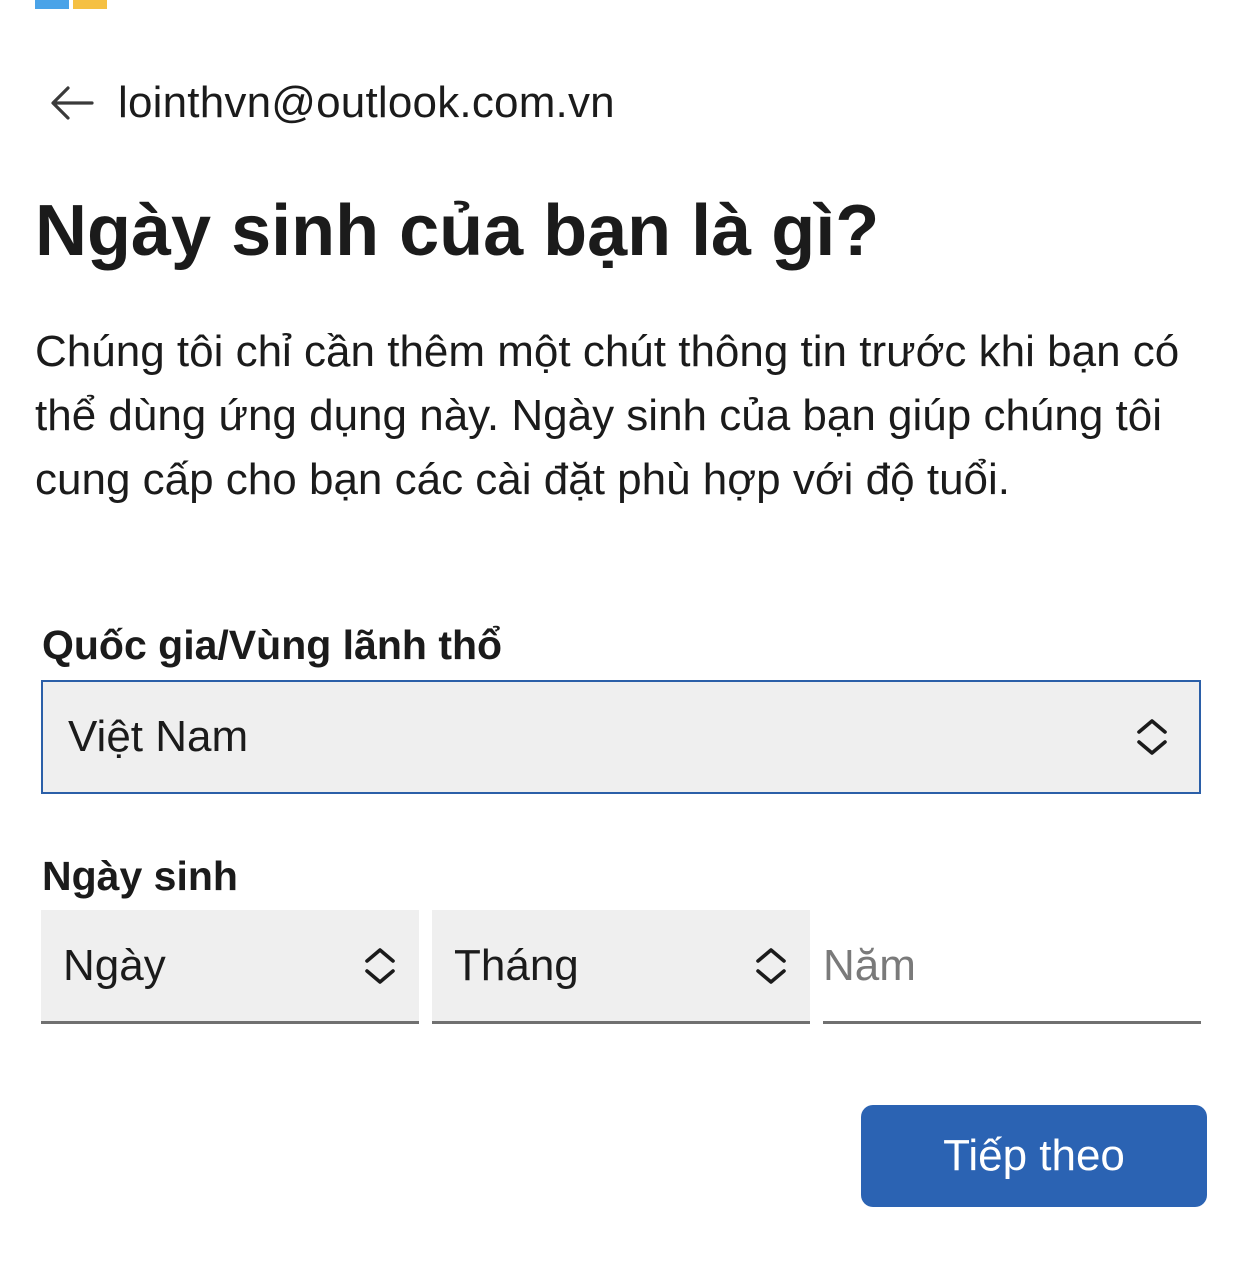 The image size is (1242, 1286). I want to click on birth-month-select: Tháng, so click(621, 967).